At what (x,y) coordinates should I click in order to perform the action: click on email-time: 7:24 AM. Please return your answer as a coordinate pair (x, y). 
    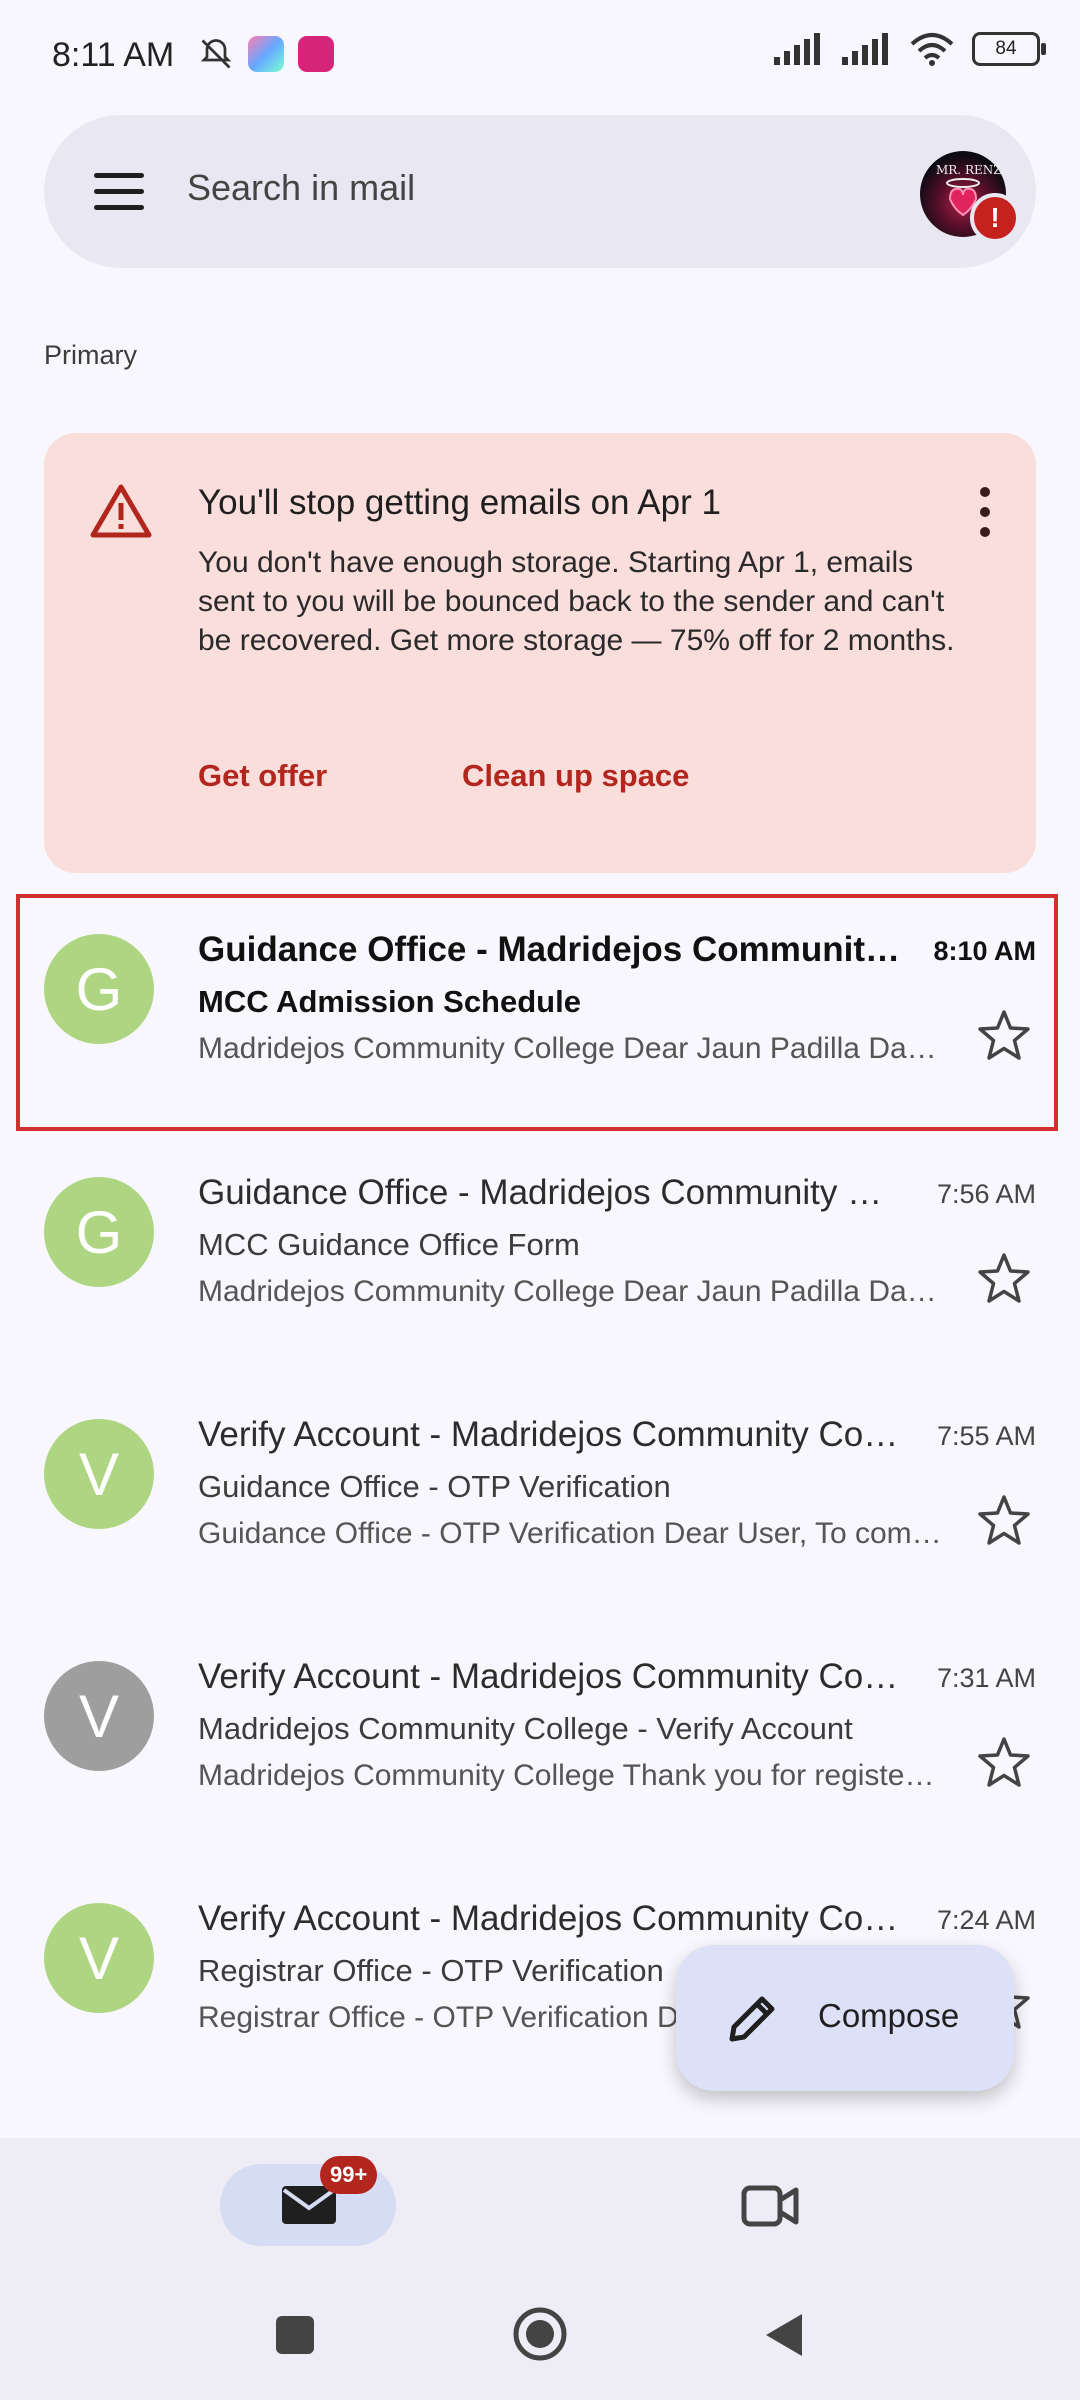
    Looking at the image, I should click on (986, 1920).